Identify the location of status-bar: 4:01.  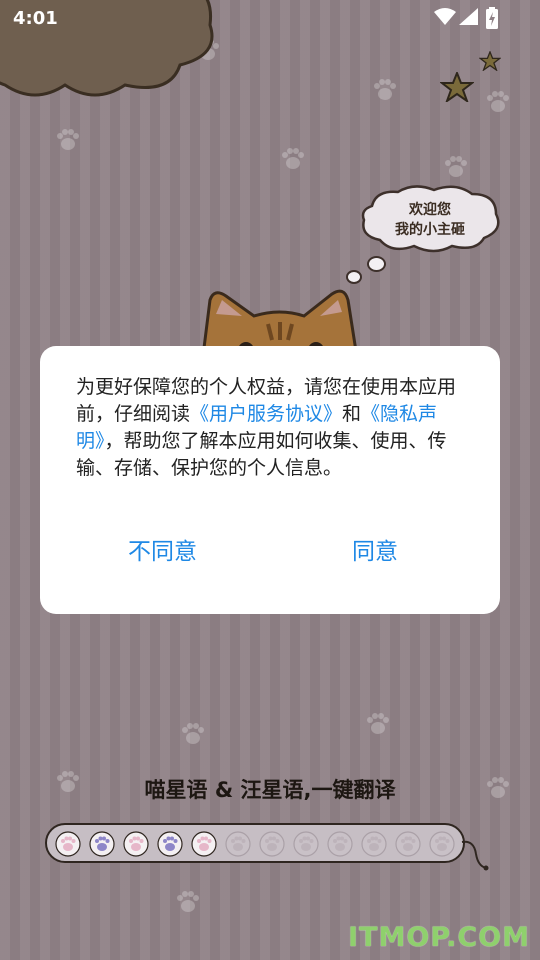
(270, 18).